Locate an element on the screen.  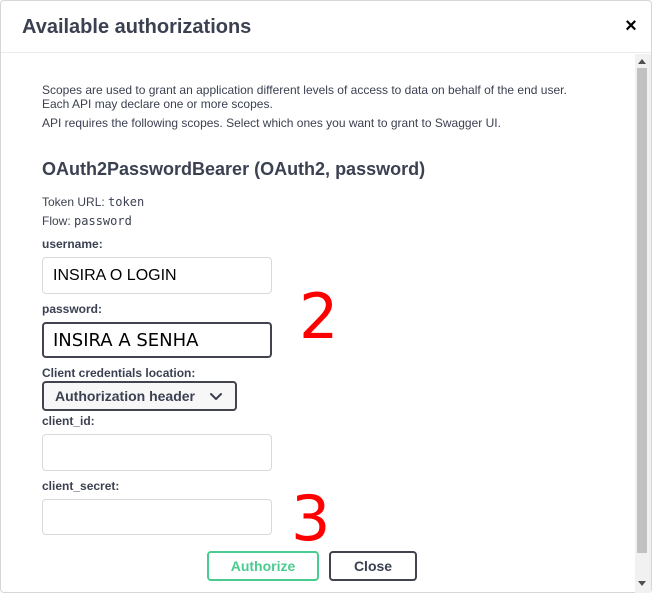
token-url-row: Token URL: token is located at coordinates (93, 202).